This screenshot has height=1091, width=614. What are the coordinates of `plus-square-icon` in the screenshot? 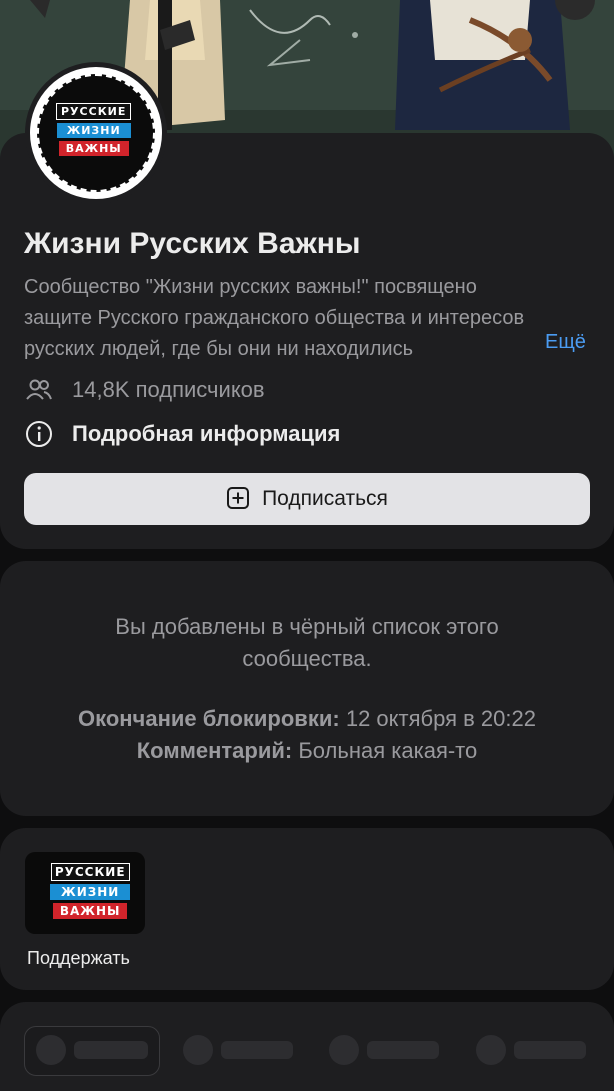 It's located at (238, 499).